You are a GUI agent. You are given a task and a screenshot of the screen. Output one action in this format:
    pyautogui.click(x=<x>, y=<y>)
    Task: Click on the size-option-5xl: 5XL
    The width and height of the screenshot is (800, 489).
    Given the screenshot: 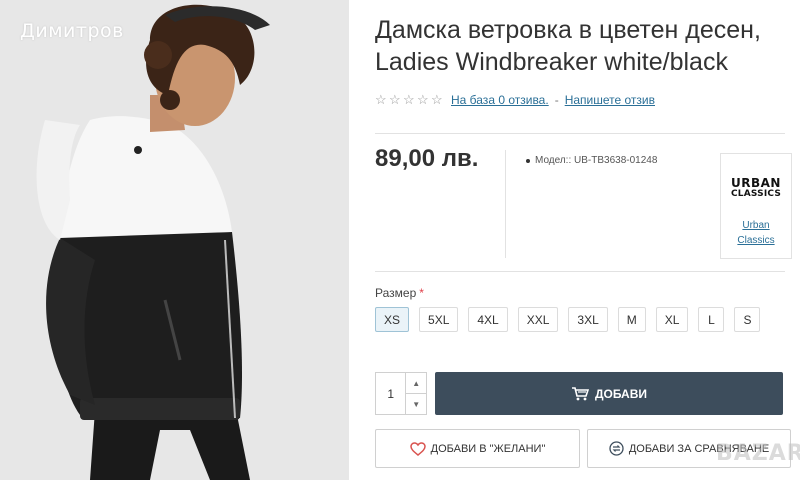 What is the action you would take?
    pyautogui.click(x=439, y=319)
    